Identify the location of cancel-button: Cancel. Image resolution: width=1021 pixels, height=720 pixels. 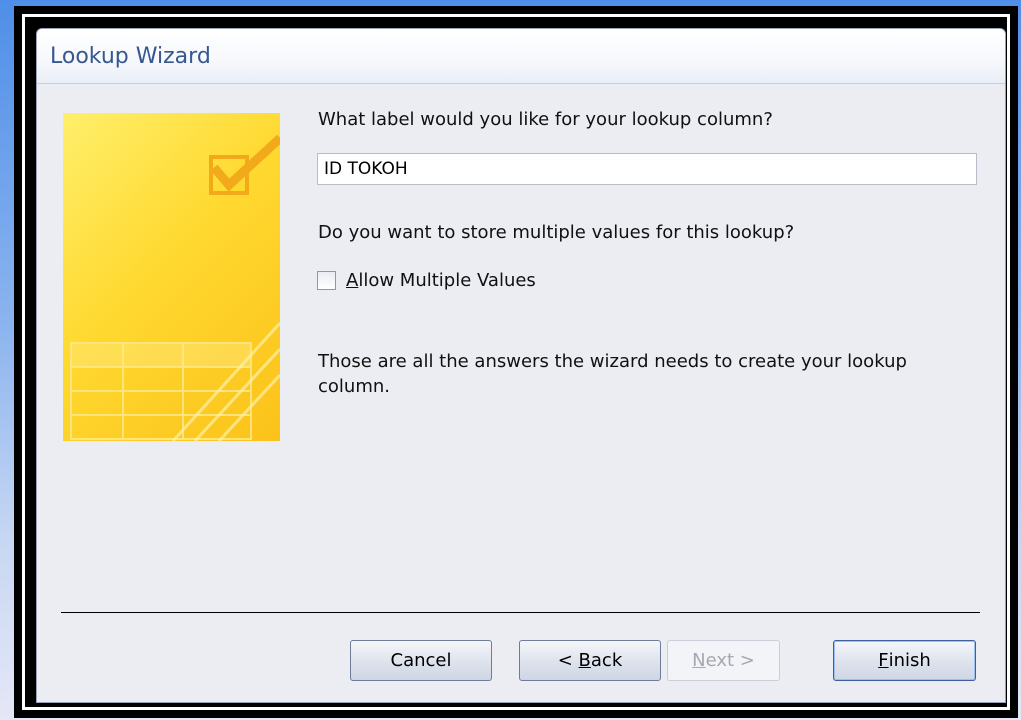
(421, 660).